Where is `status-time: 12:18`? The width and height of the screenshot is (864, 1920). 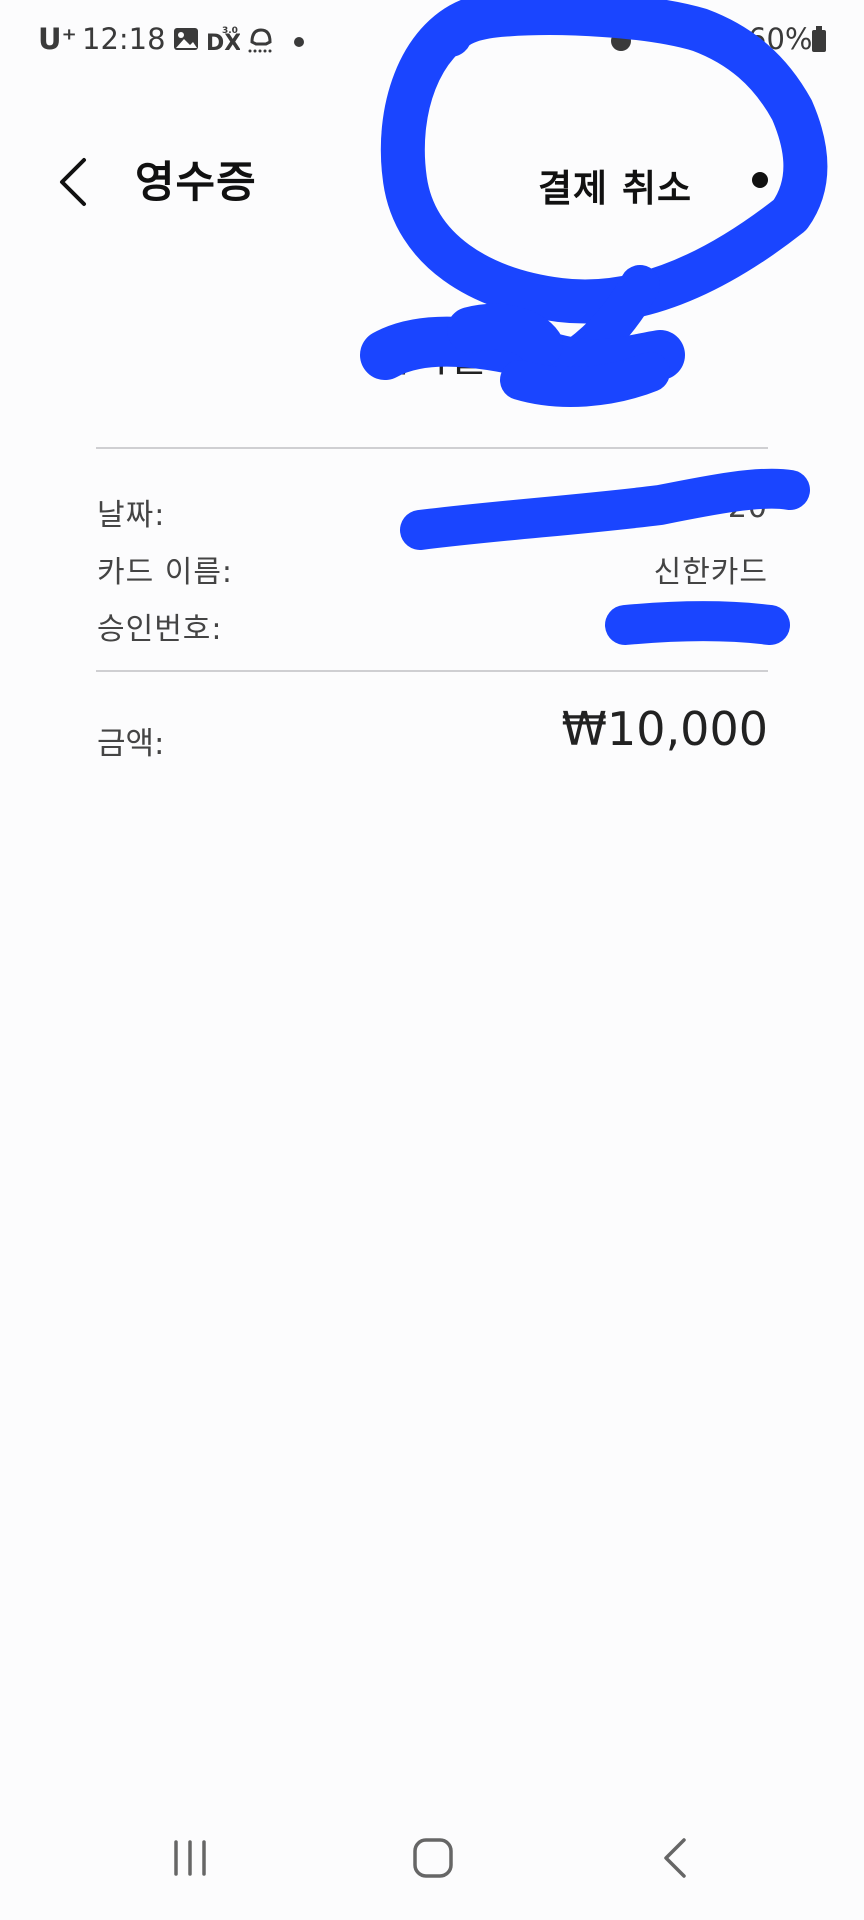 status-time: 12:18 is located at coordinates (124, 39).